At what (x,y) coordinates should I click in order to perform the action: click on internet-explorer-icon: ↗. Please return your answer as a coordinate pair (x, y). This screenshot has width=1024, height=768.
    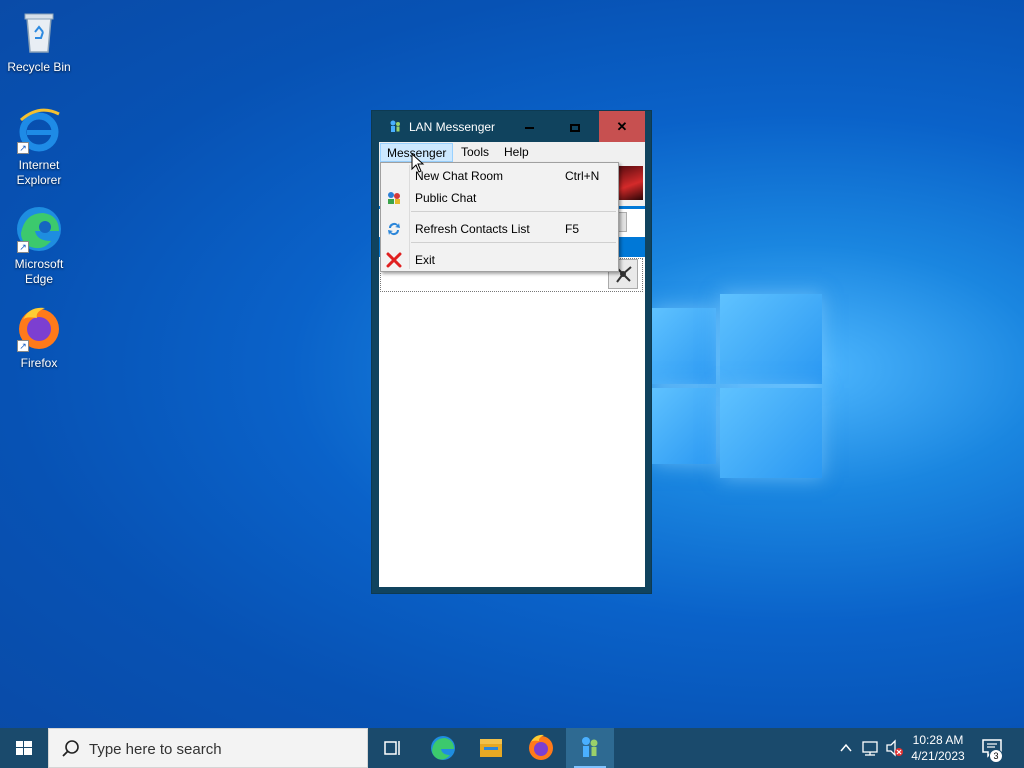
    Looking at the image, I should click on (39, 130).